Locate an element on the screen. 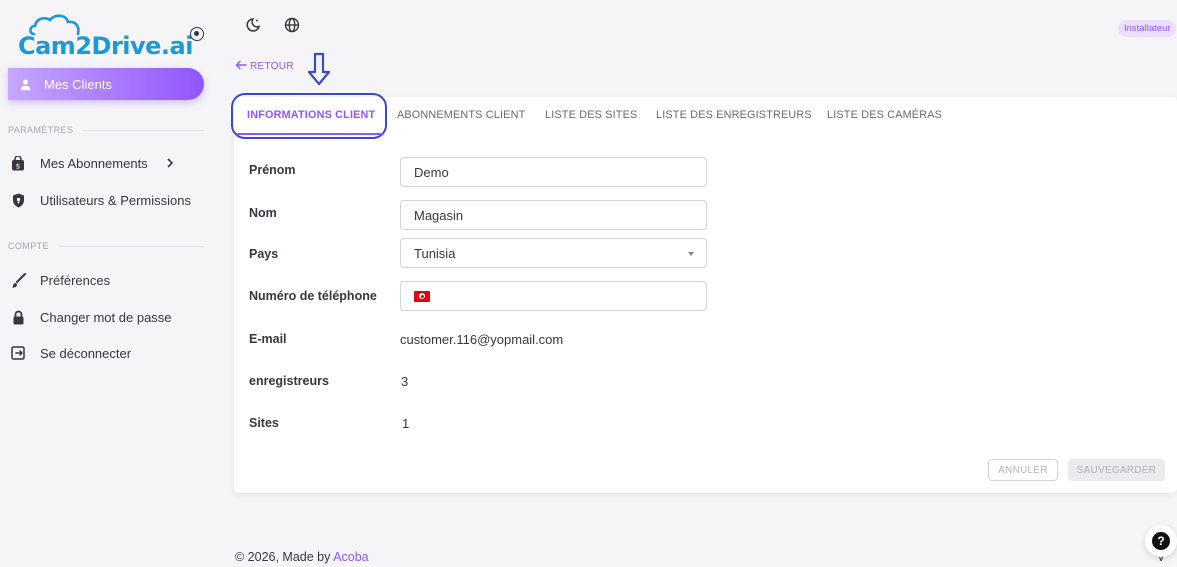 This screenshot has height=567, width=1177. lock-icon is located at coordinates (18, 317).